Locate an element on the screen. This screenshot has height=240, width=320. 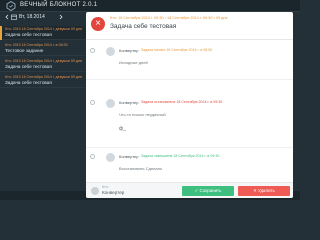
app-logo-icon is located at coordinates (11, 6).